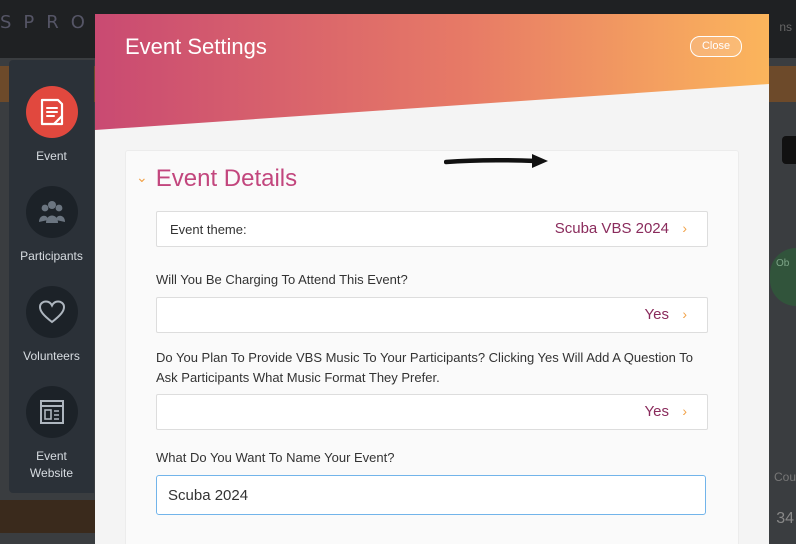  What do you see at coordinates (275, 457) in the screenshot?
I see `event-name-question: What Do You Want To Name Your Event?` at bounding box center [275, 457].